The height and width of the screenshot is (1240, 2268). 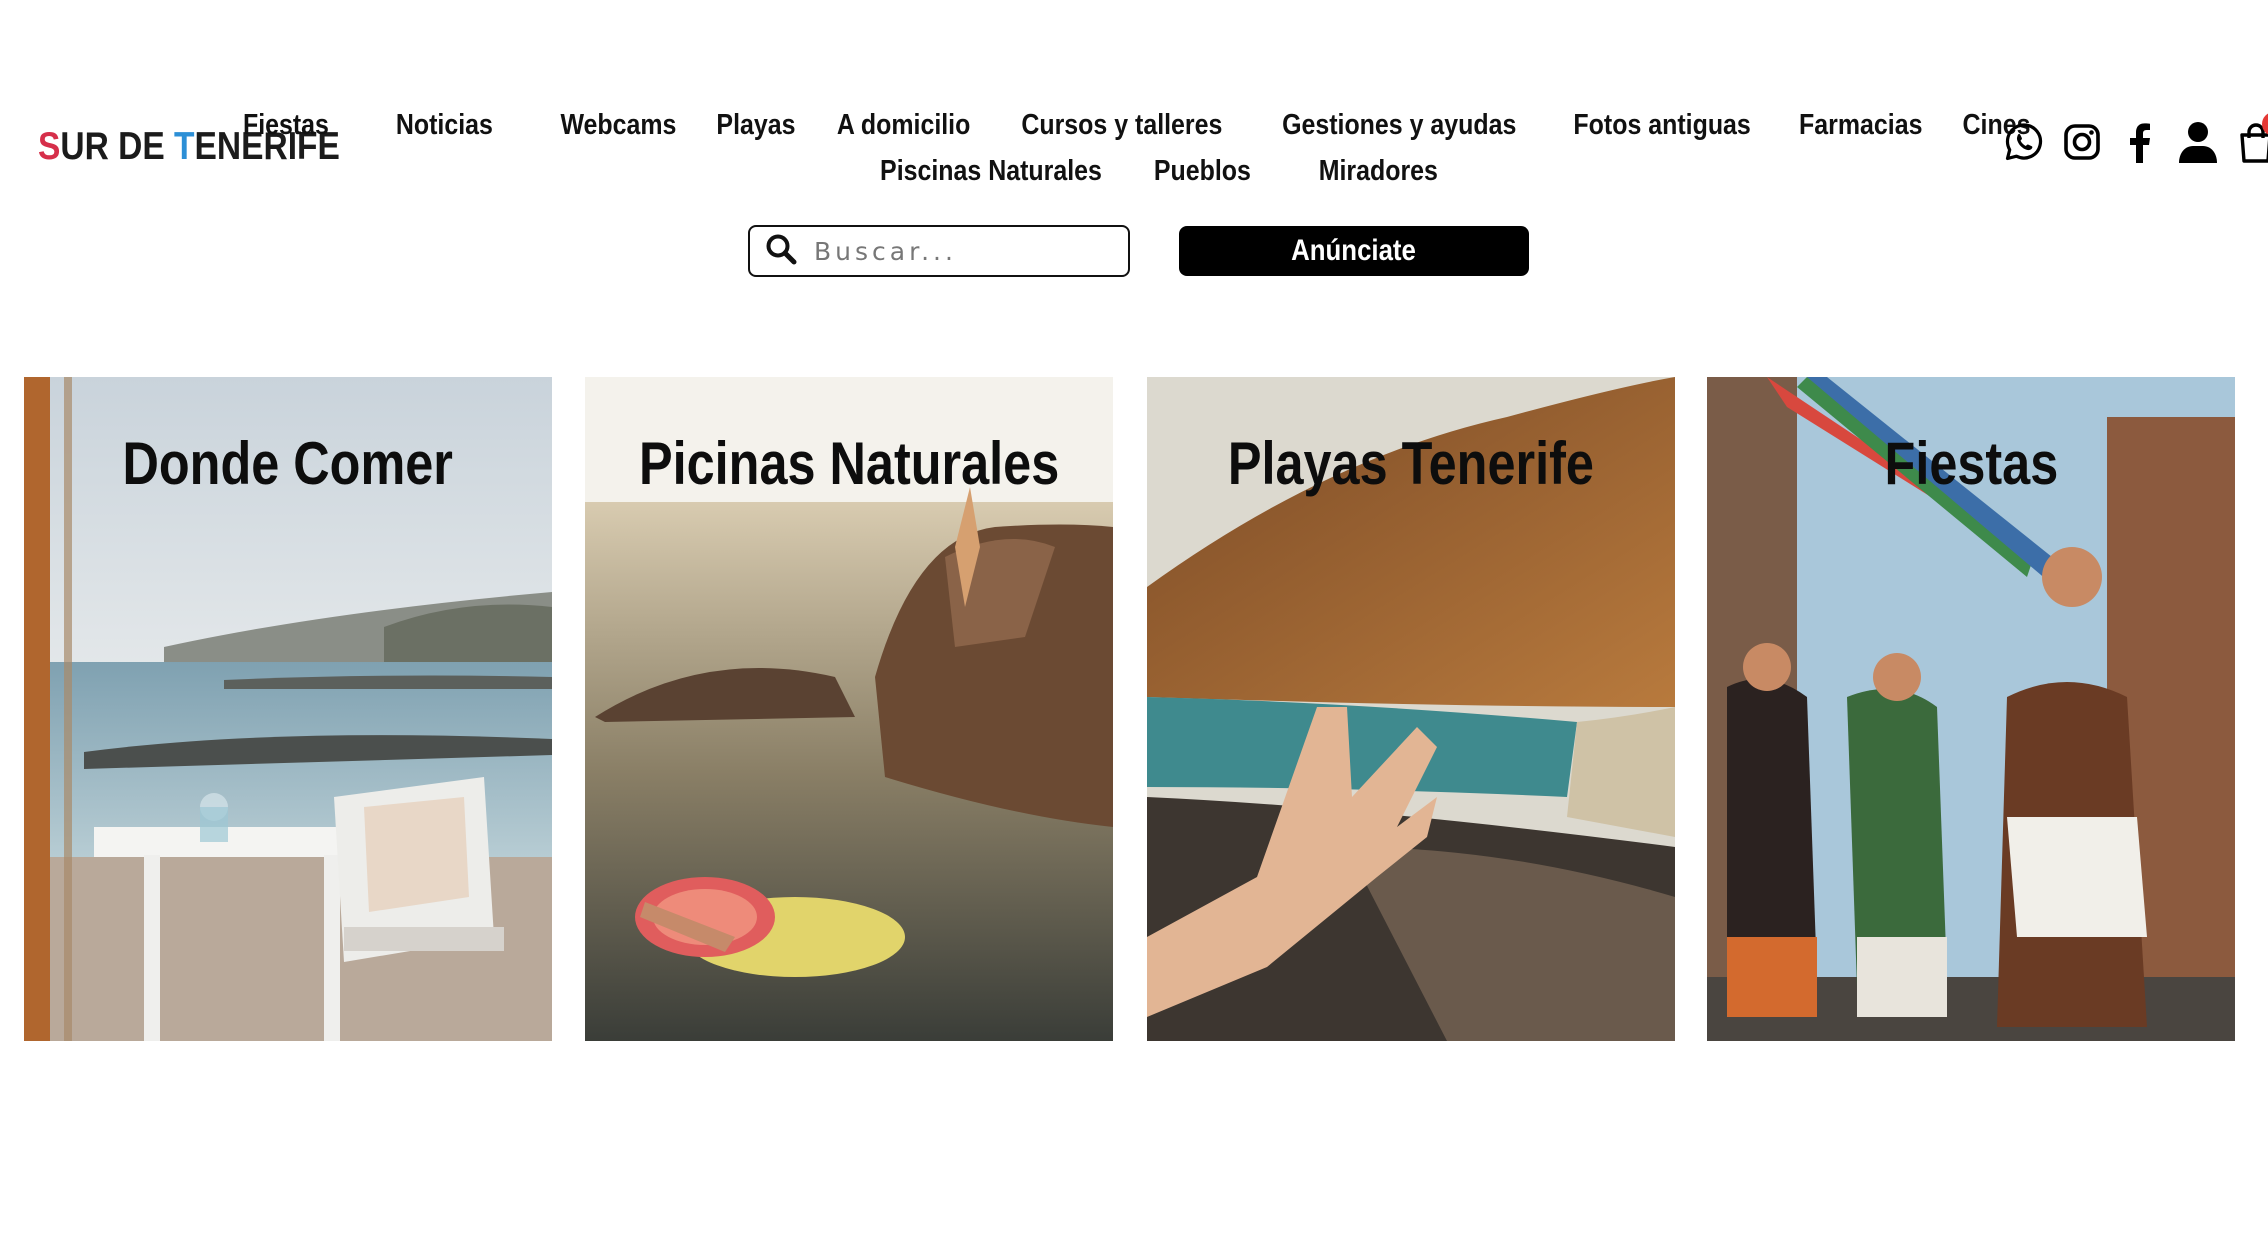 I want to click on nav-item-a-domicilio: A domicilio, so click(x=903, y=125).